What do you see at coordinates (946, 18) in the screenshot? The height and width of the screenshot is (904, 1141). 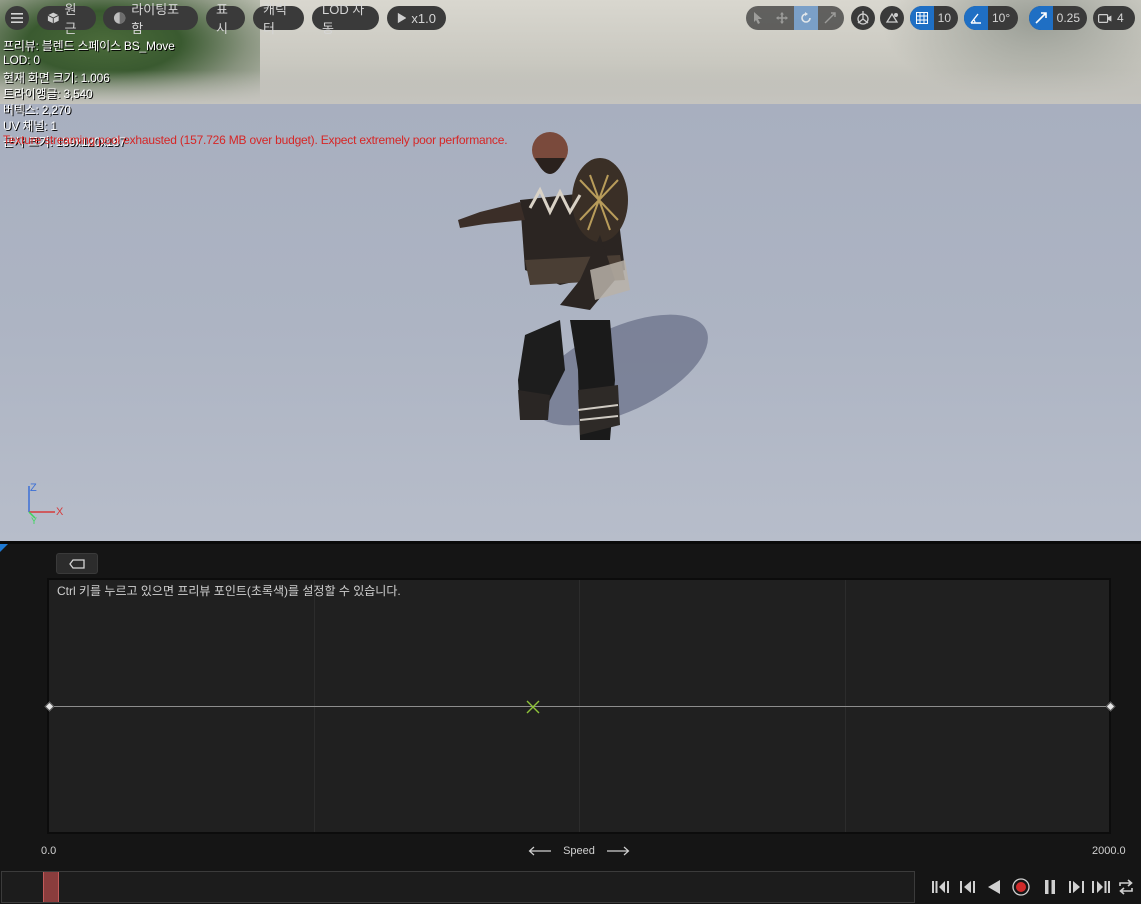 I see `grid-snap-value: 10` at bounding box center [946, 18].